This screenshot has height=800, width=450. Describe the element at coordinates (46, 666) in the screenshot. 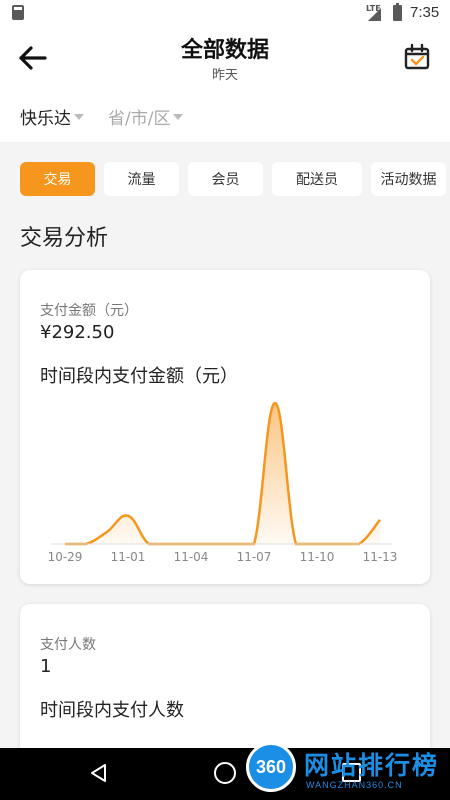

I see `metric-value: 1` at that location.